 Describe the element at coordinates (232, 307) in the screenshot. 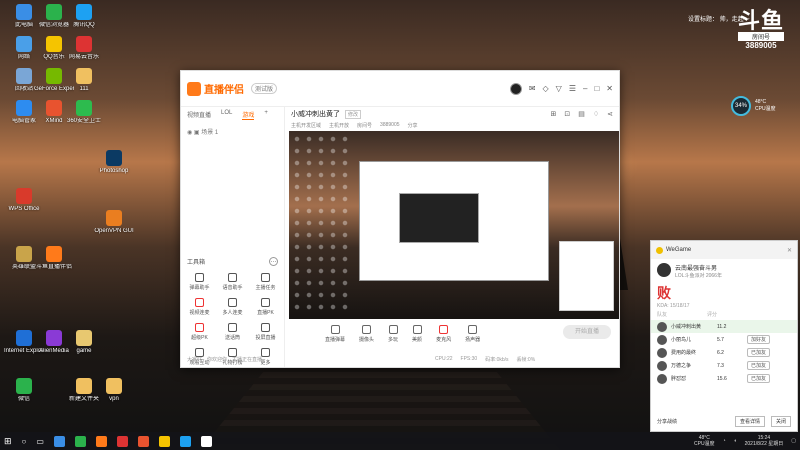

I see `tool-item: 多人连麦` at that location.